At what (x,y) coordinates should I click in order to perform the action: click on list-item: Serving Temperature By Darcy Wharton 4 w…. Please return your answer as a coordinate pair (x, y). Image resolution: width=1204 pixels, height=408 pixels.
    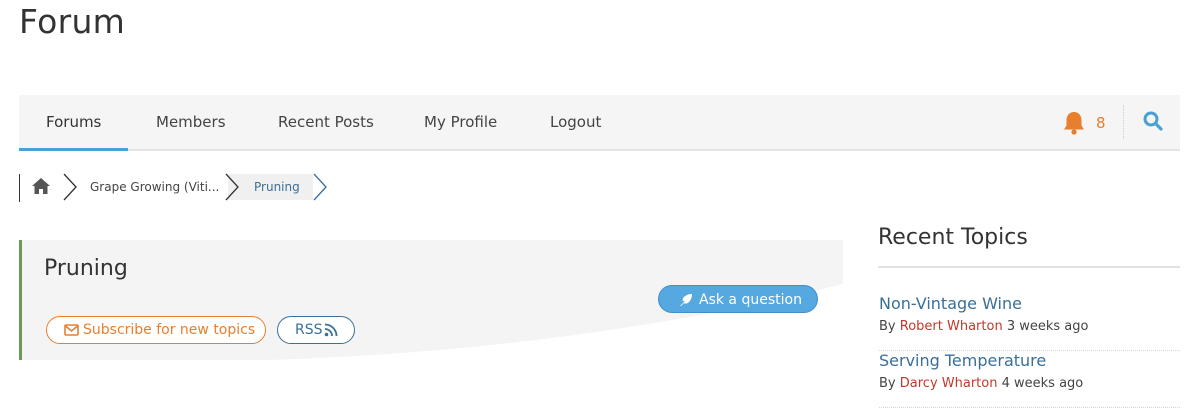
    Looking at the image, I should click on (1029, 379).